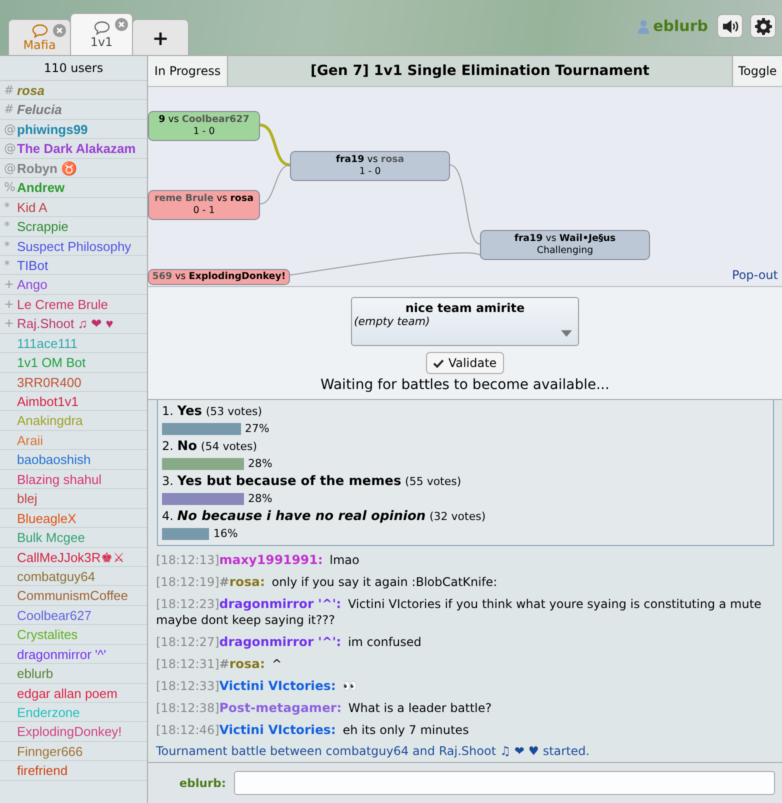 The width and height of the screenshot is (782, 803). What do you see at coordinates (47, 343) in the screenshot?
I see `user-name: 111ace111` at bounding box center [47, 343].